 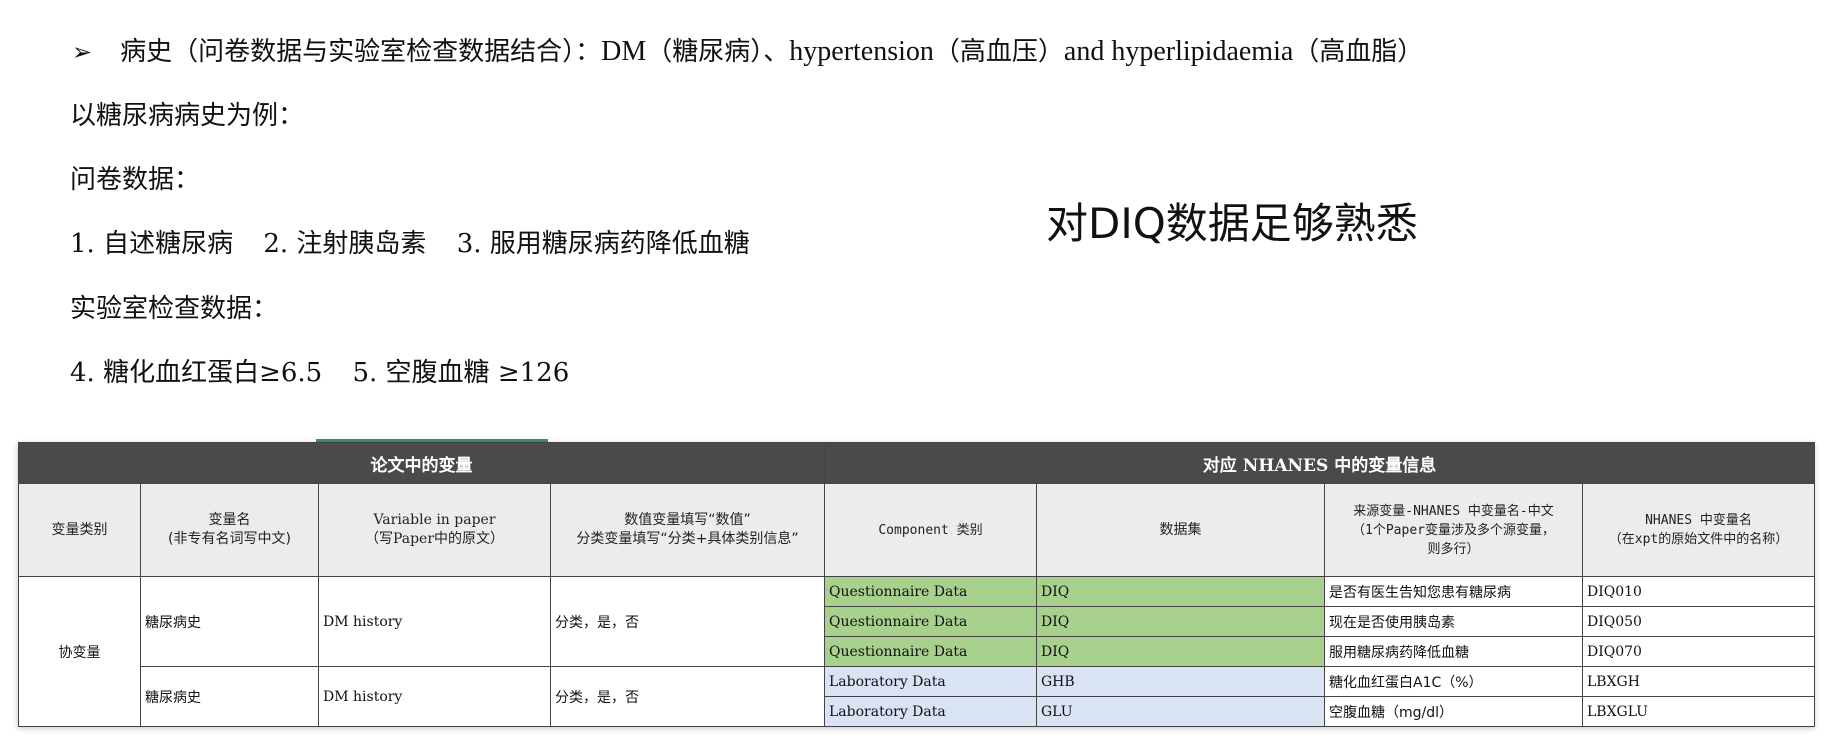 I want to click on cell-var: DIQ050, so click(x=1698, y=621).